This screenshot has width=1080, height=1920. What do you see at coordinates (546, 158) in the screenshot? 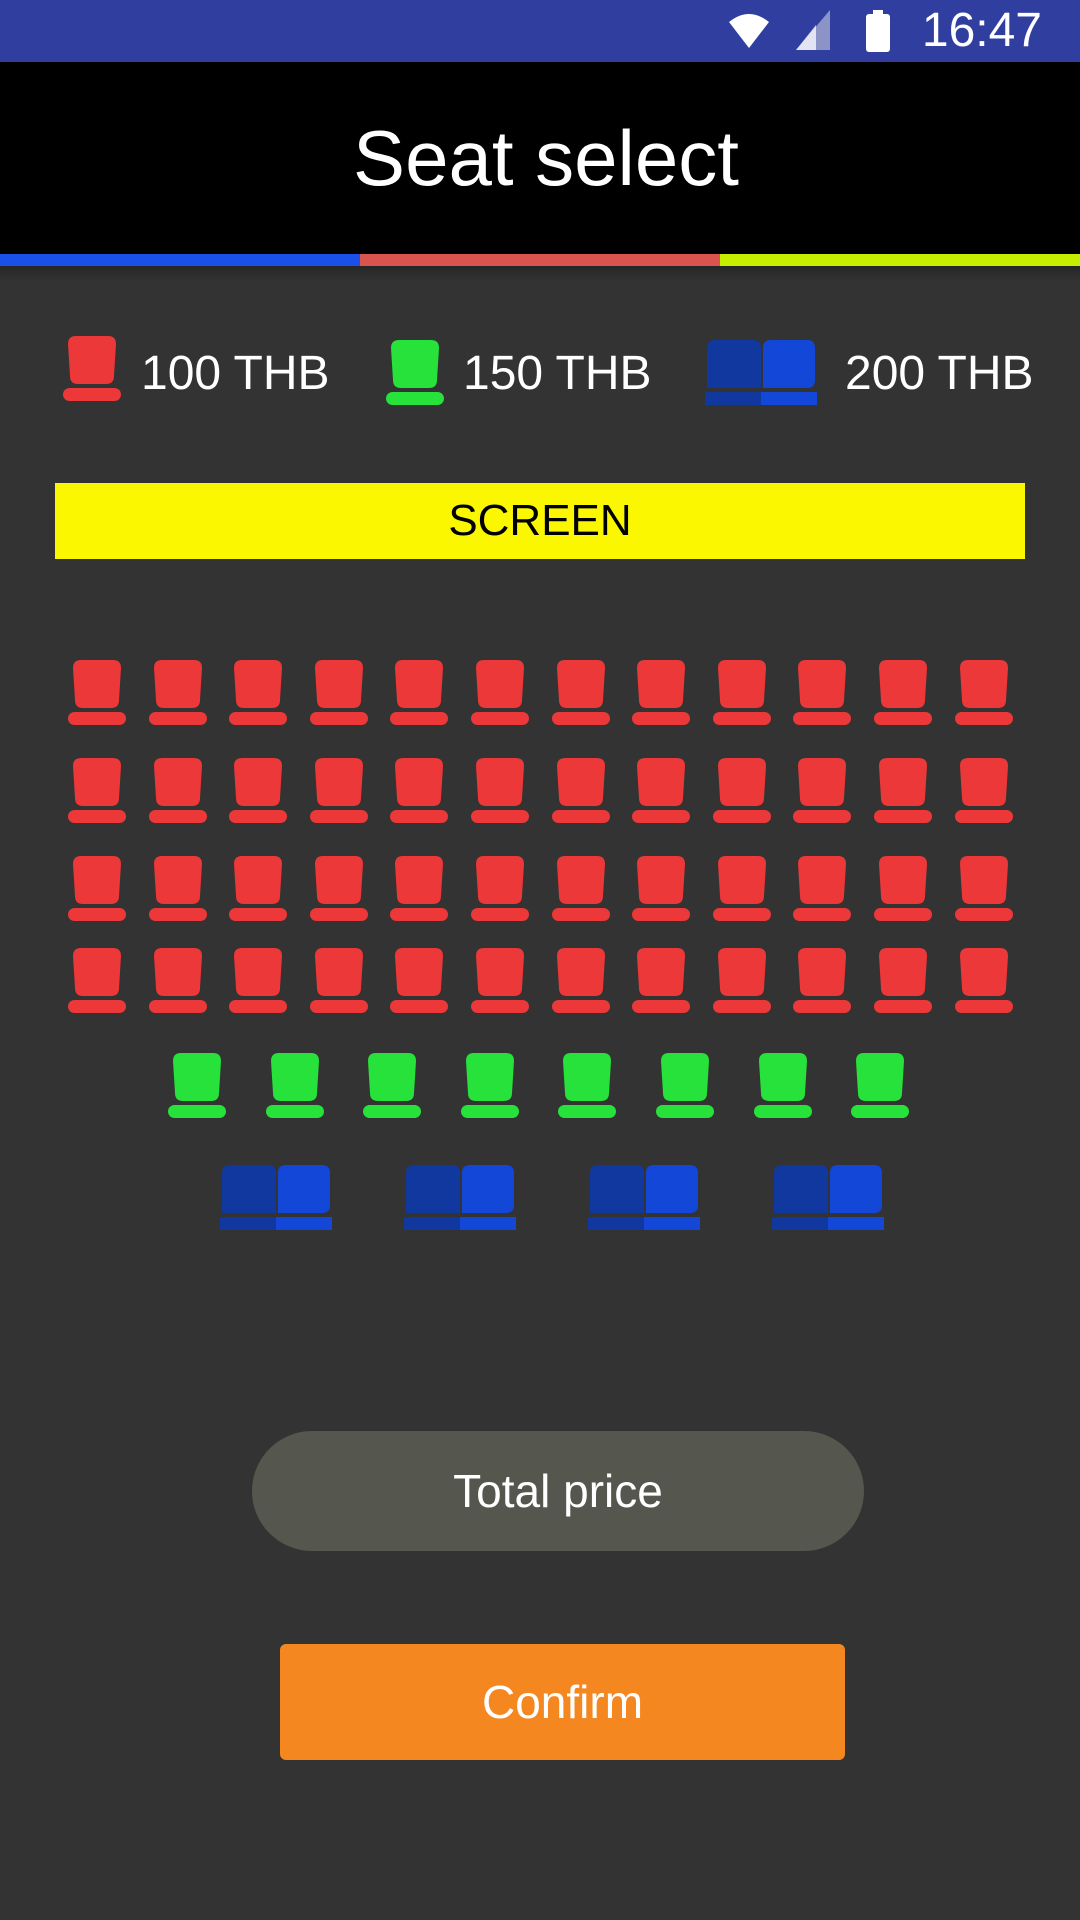
I see `page-title: Seat select` at bounding box center [546, 158].